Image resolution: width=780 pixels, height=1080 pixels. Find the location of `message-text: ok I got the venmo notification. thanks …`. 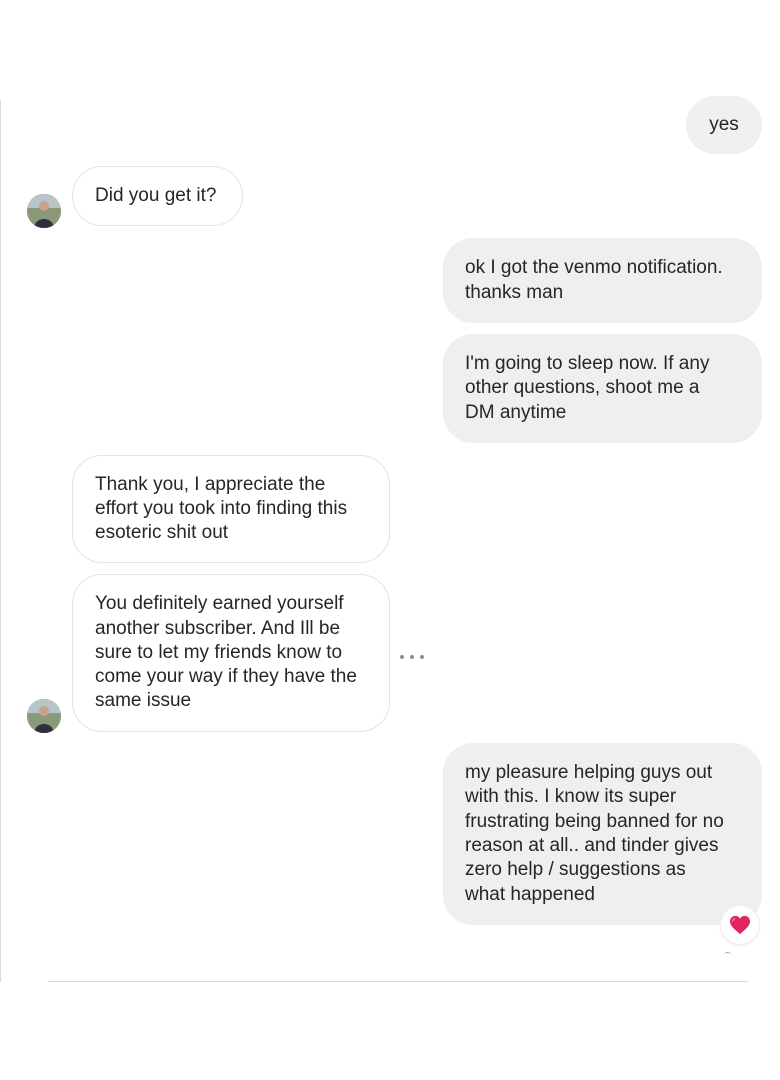

message-text: ok I got the venmo notification. thanks … is located at coordinates (594, 280).